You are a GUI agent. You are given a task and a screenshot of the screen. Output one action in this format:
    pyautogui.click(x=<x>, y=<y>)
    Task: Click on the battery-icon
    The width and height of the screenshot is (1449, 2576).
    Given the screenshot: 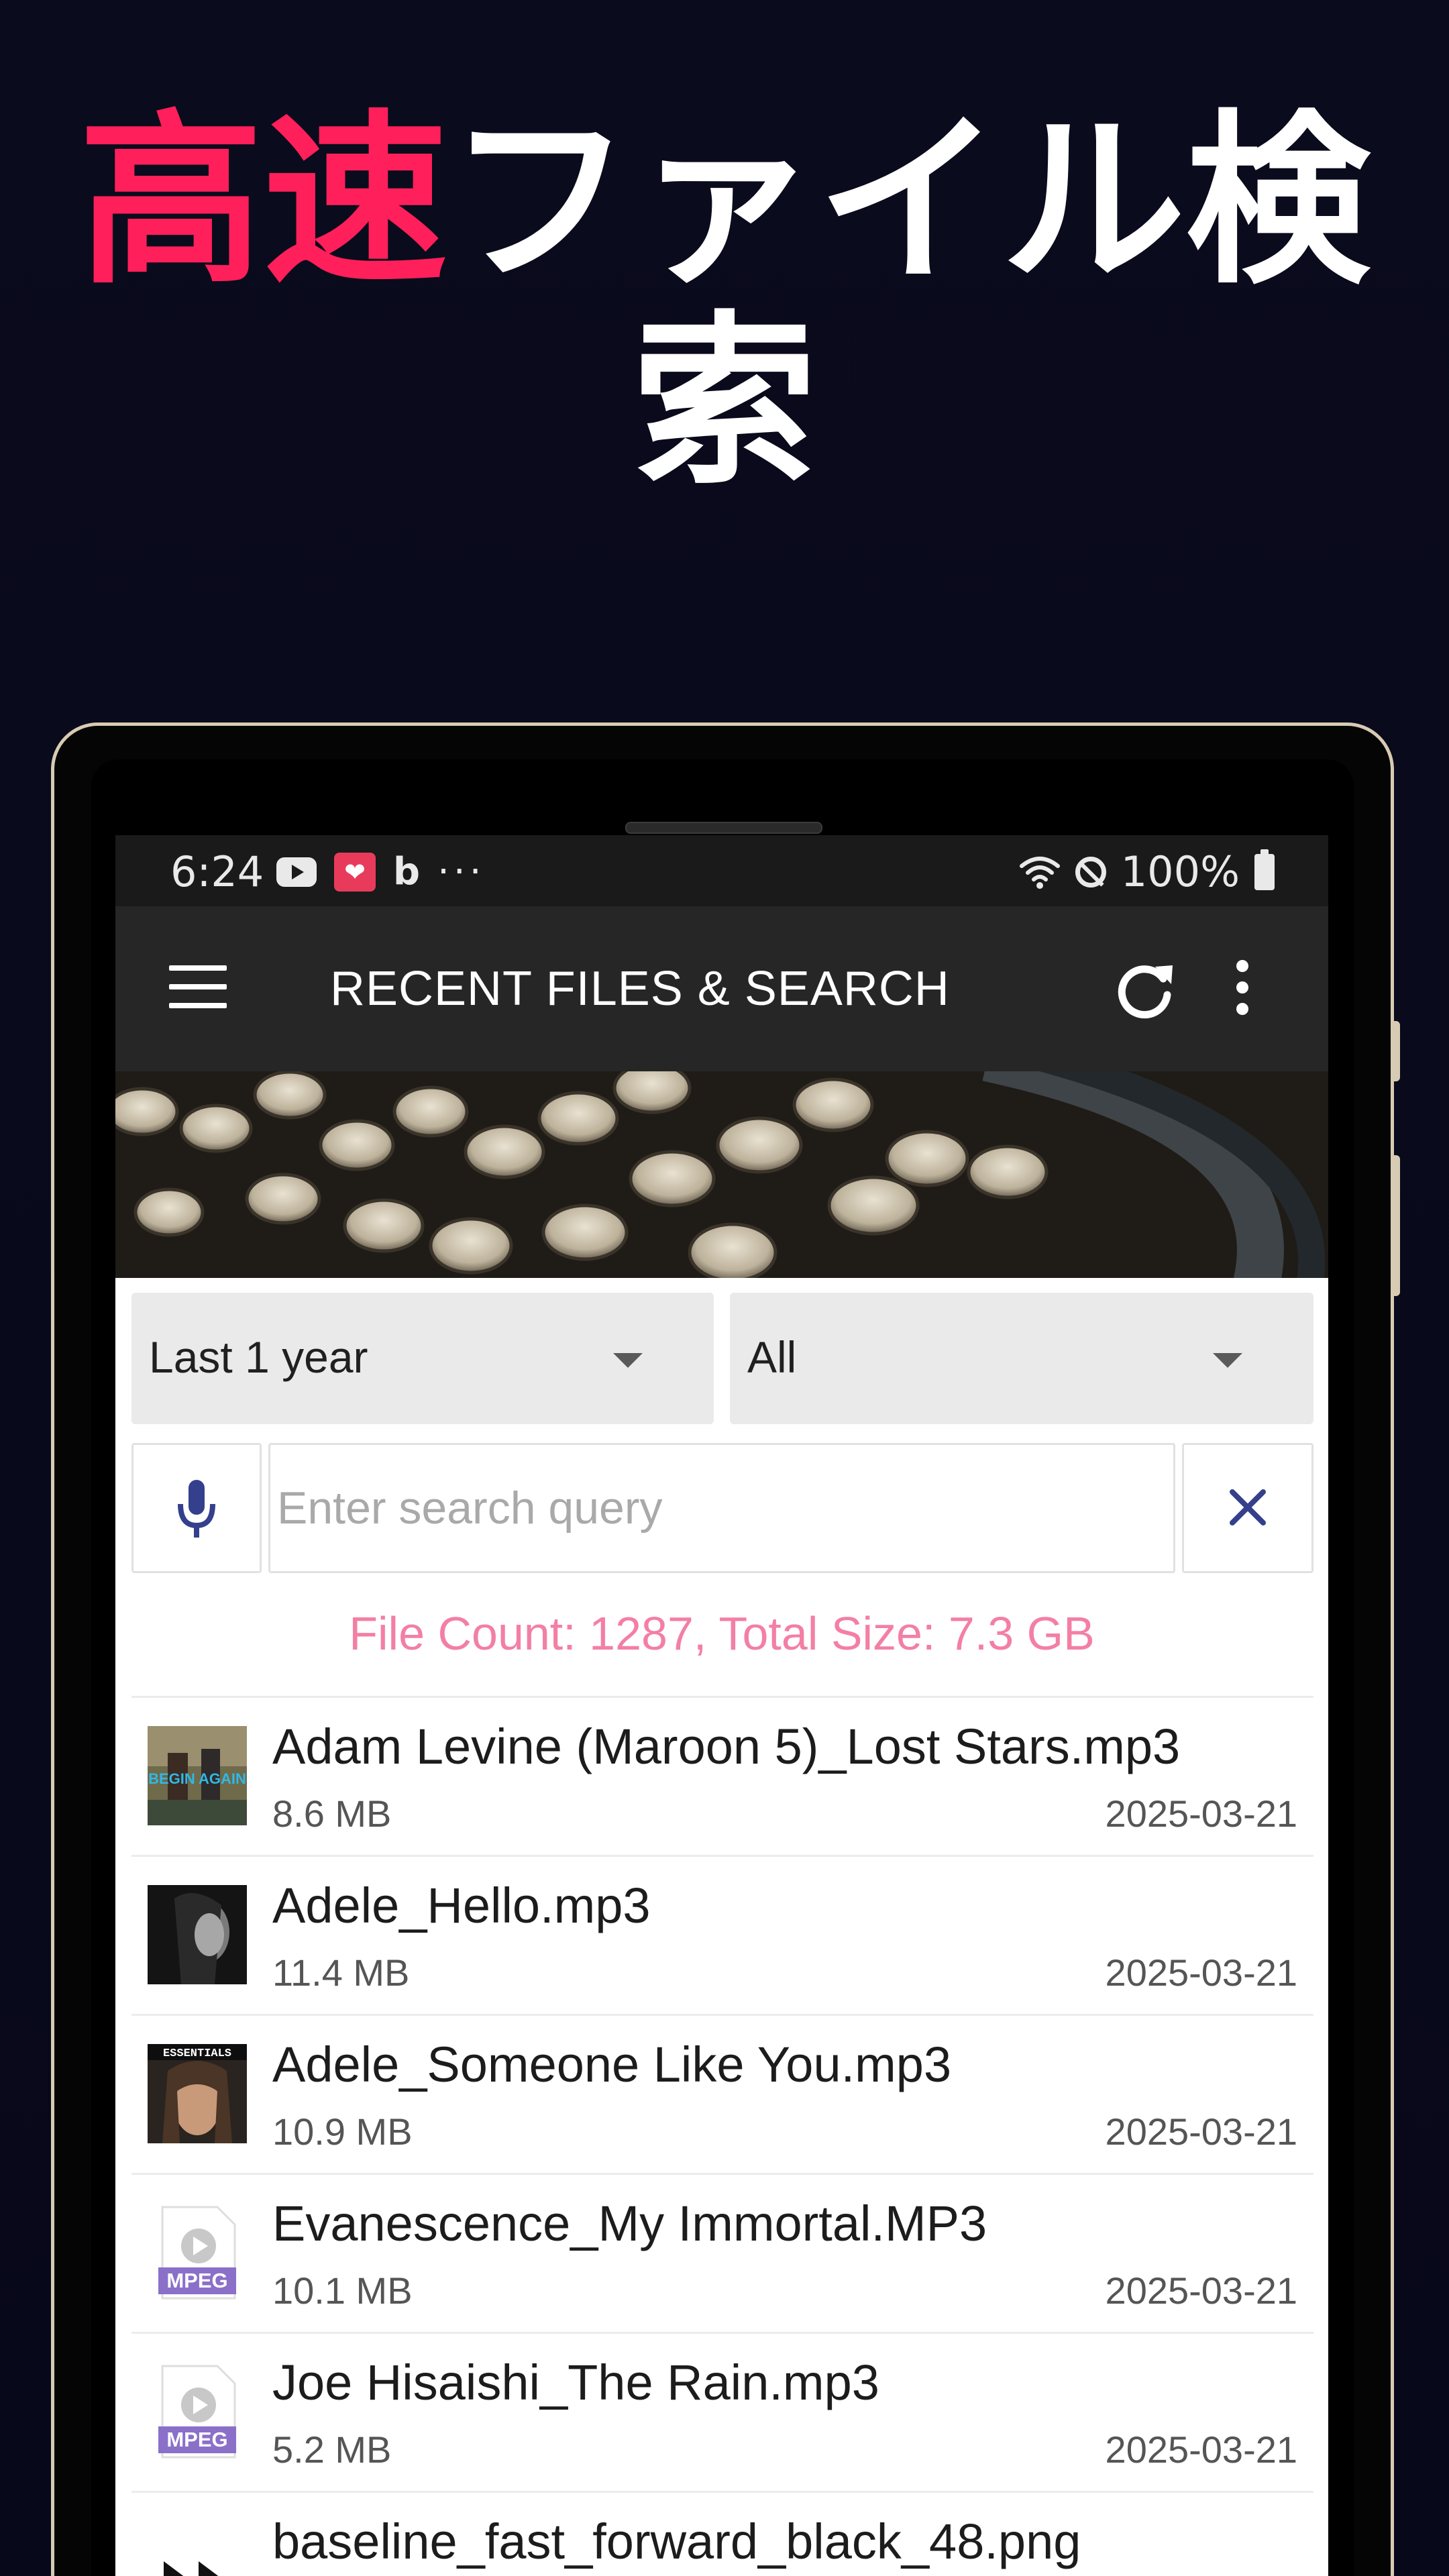 What is the action you would take?
    pyautogui.click(x=1264, y=869)
    